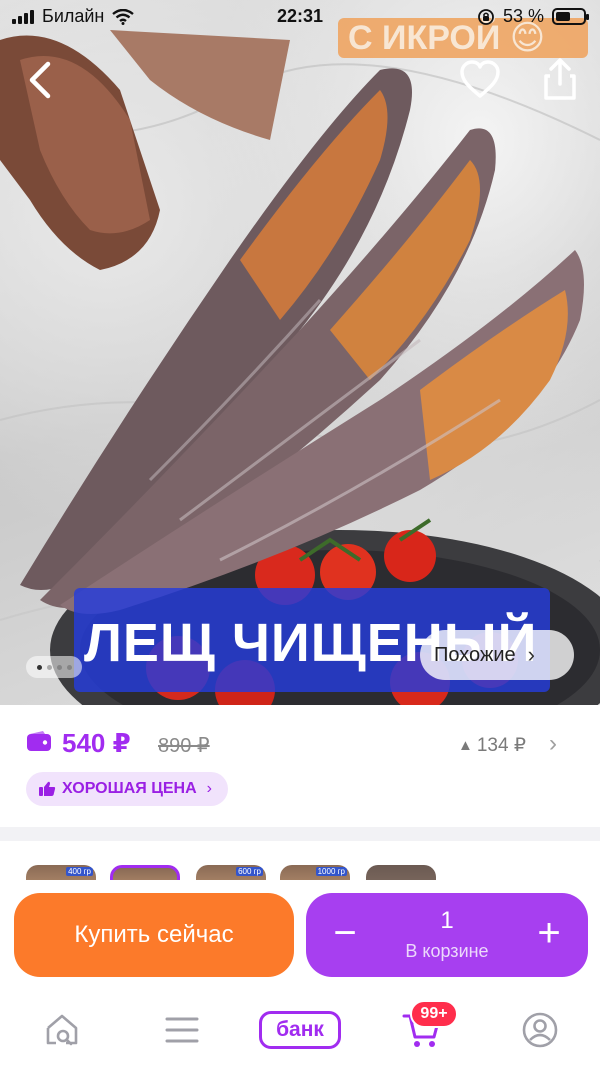  I want to click on bank-label: банк, so click(300, 1030).